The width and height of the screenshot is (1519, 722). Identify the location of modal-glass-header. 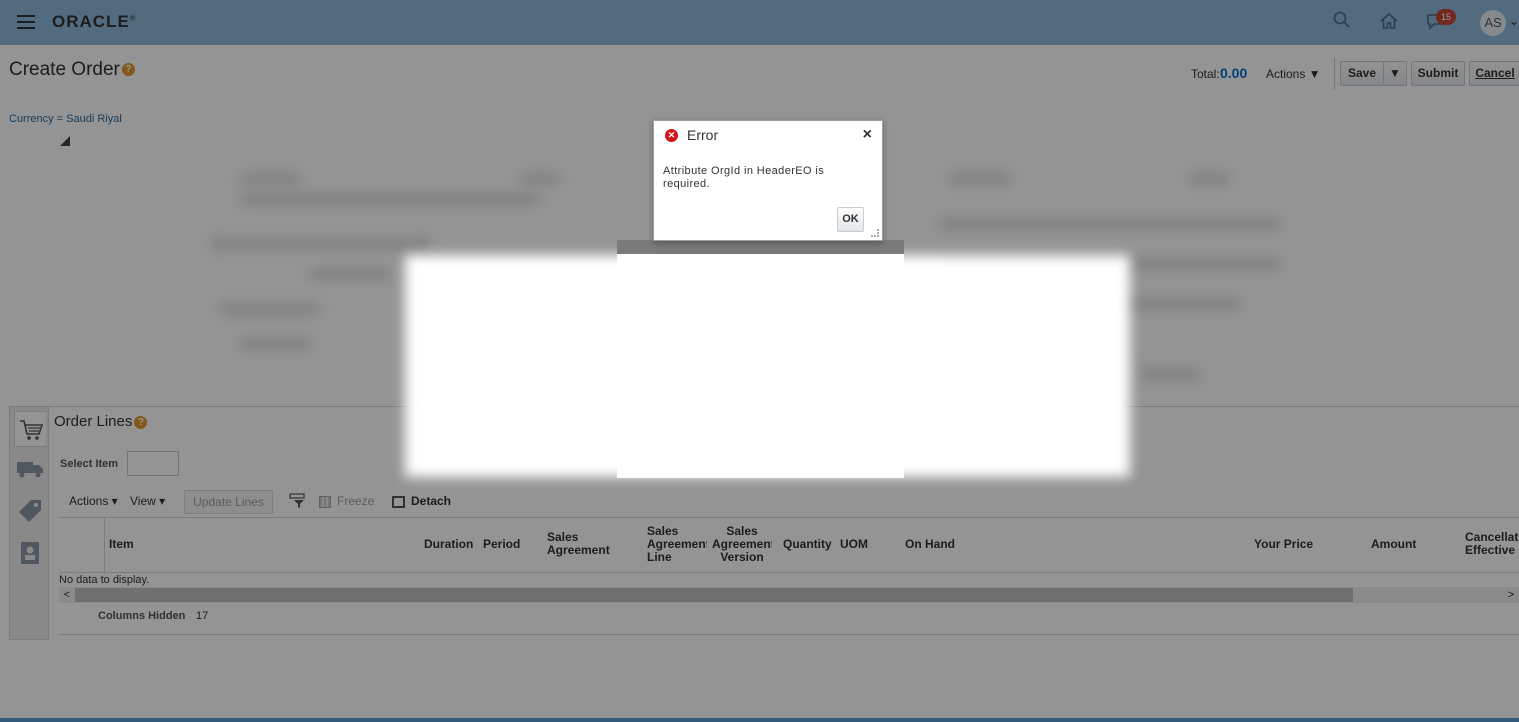
(760, 247).